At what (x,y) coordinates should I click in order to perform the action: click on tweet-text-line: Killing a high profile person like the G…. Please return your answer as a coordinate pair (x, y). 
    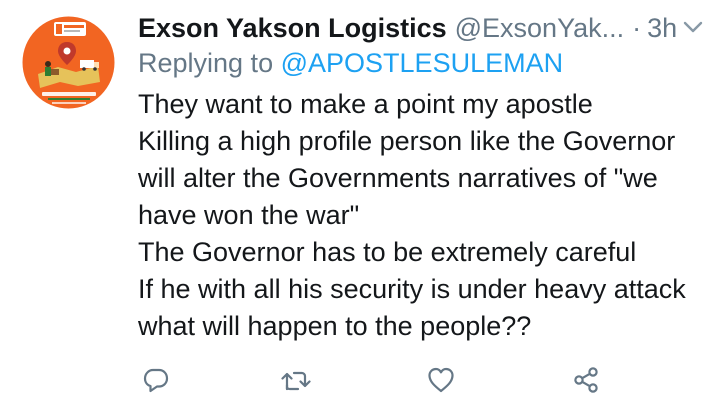
    Looking at the image, I should click on (407, 141).